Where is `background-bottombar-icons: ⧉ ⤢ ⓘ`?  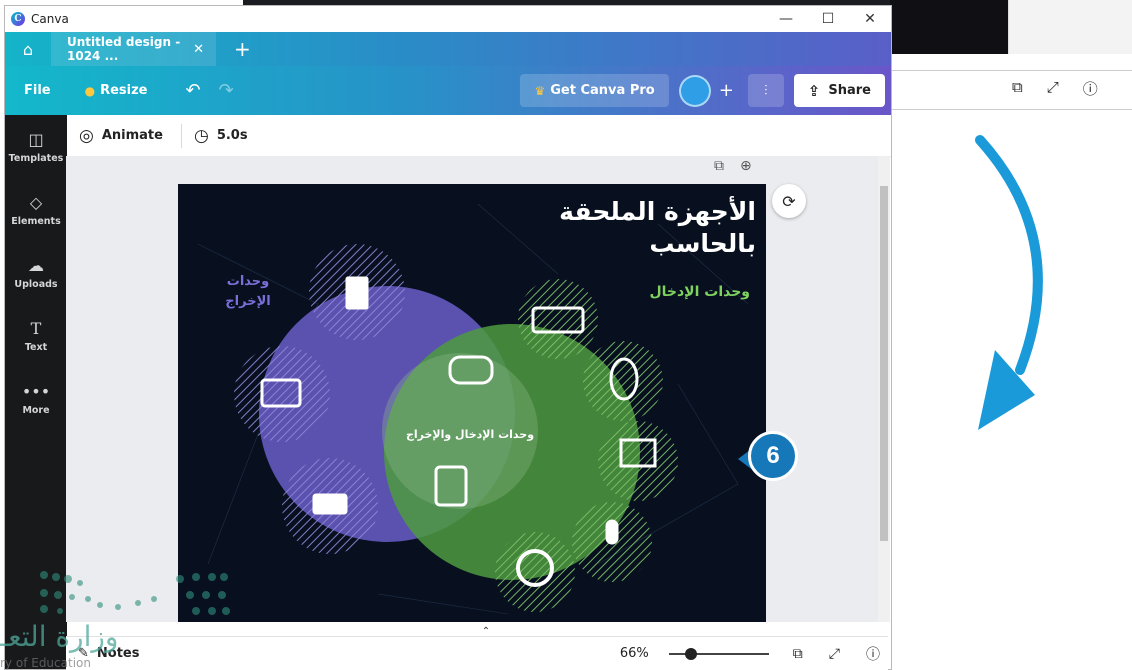
background-bottombar-icons: ⧉ ⤢ ⓘ is located at coordinates (1055, 88).